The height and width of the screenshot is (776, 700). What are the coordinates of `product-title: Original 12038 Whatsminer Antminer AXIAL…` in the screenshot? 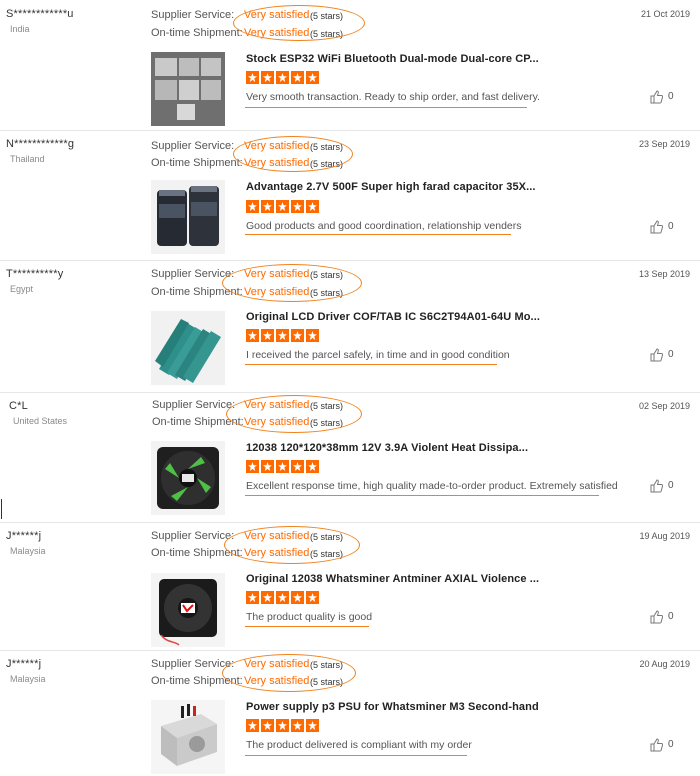 It's located at (392, 579).